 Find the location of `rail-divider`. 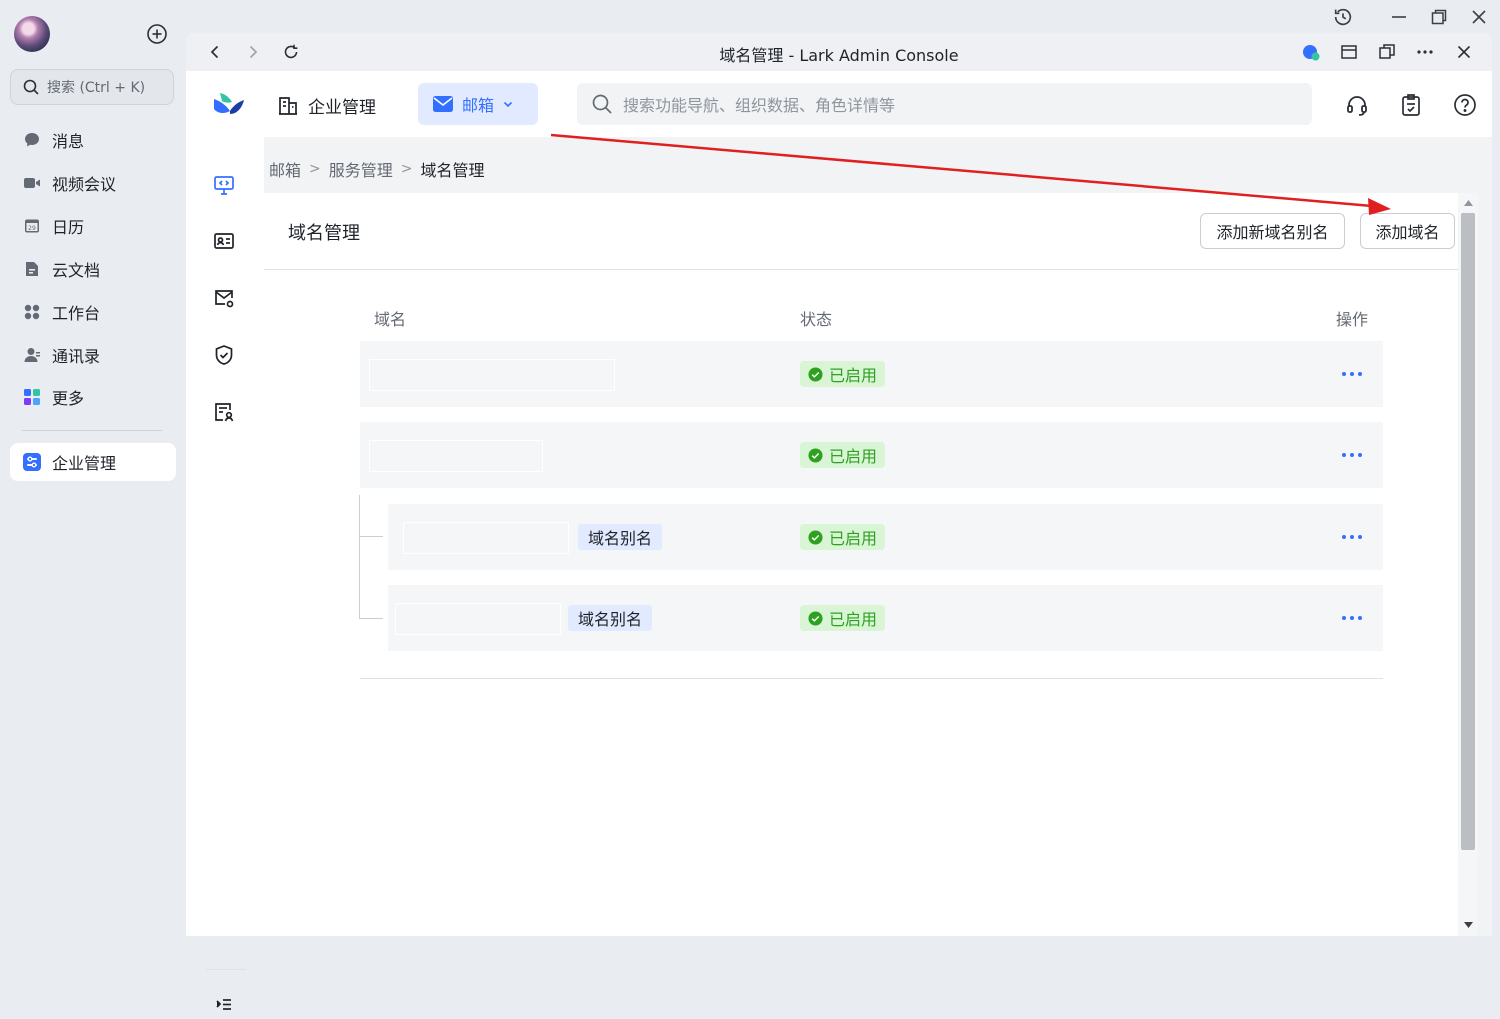

rail-divider is located at coordinates (226, 969).